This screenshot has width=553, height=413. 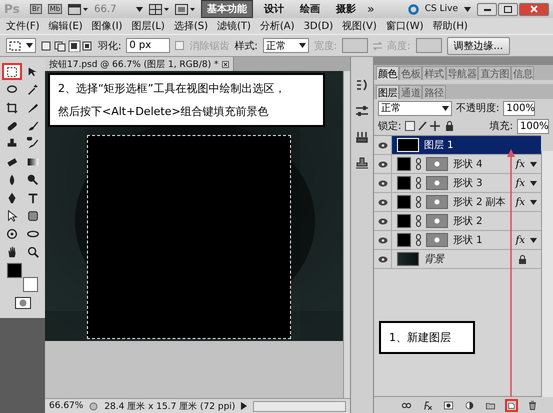 I want to click on layer-row: 背景, so click(x=457, y=259).